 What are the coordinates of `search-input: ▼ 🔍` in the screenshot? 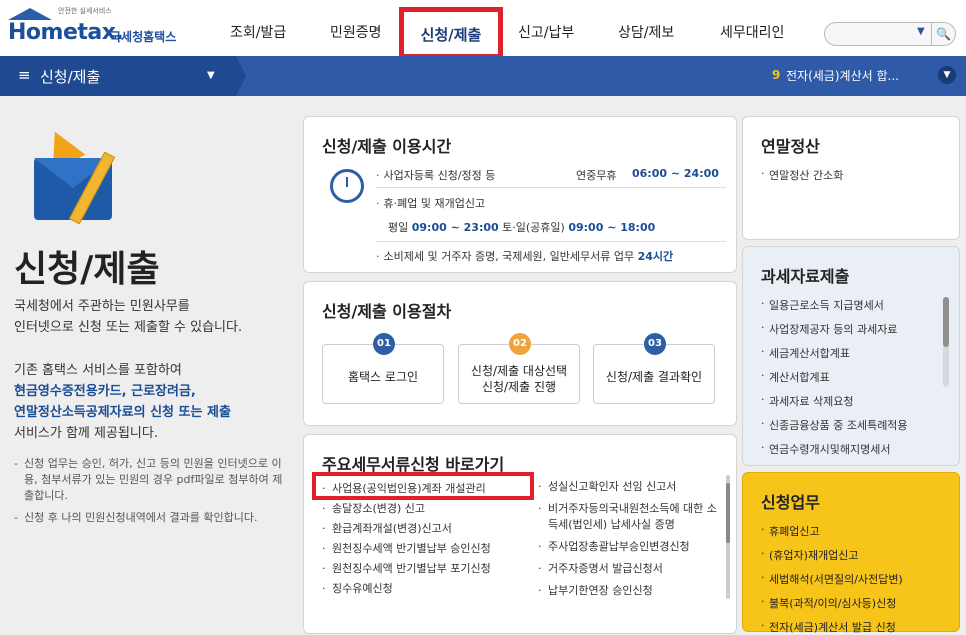 It's located at (890, 34).